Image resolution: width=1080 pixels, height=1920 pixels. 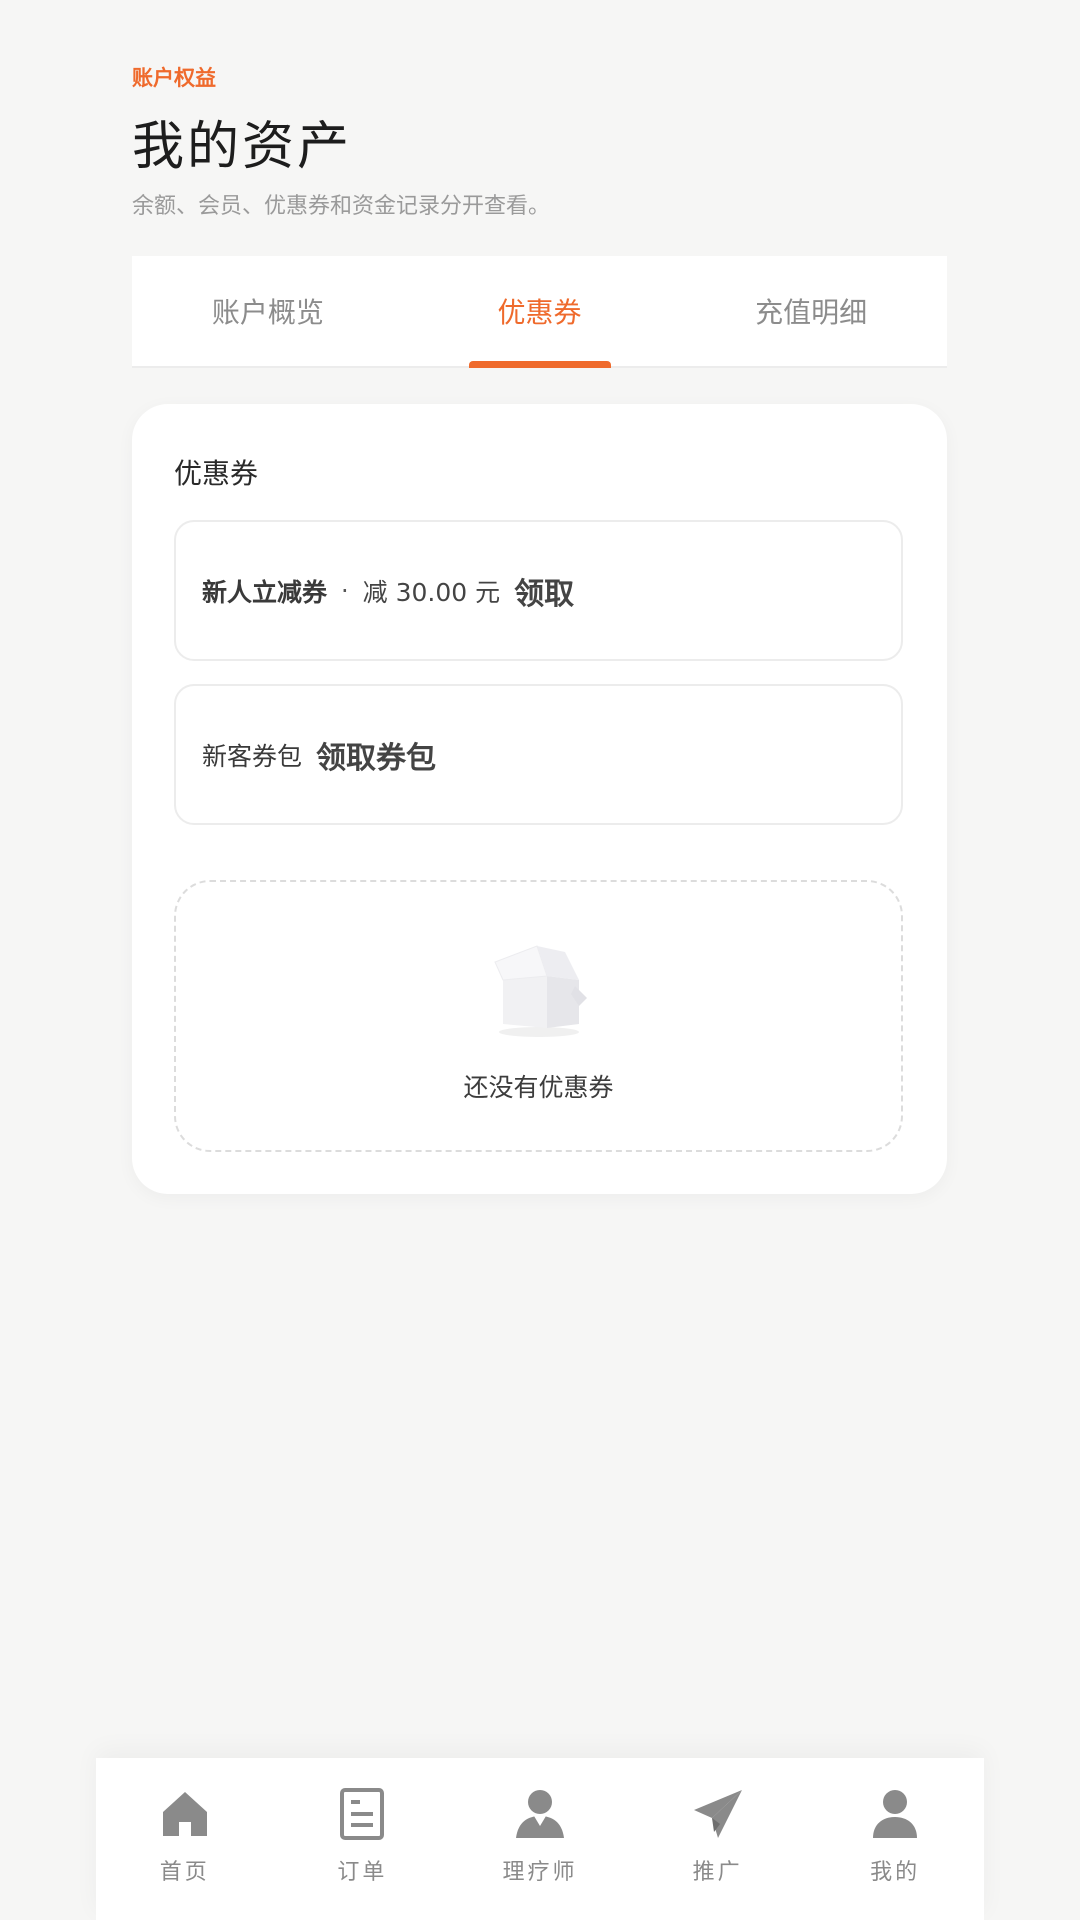 What do you see at coordinates (717, 1814) in the screenshot?
I see `paper-plane-icon` at bounding box center [717, 1814].